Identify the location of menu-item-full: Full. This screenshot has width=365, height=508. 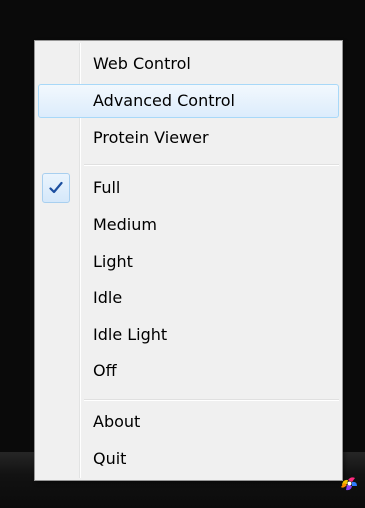
(188, 188).